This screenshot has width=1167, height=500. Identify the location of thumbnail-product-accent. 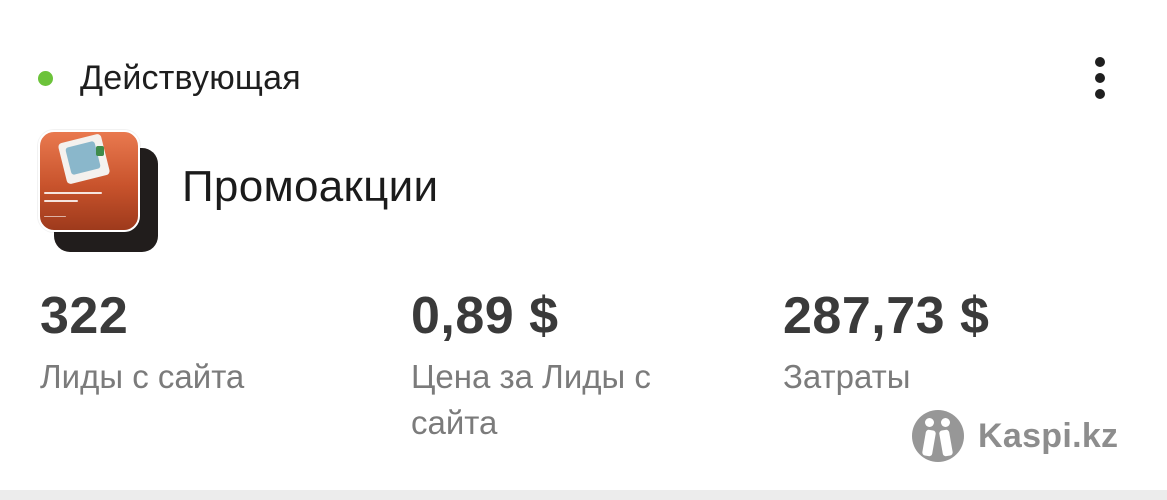
(100, 151).